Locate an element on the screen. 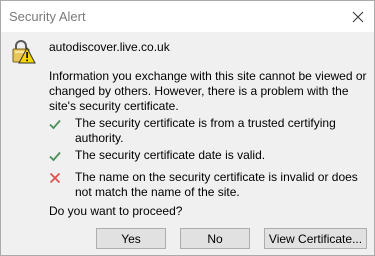  dialog-title: Security Alert is located at coordinates (47, 16).